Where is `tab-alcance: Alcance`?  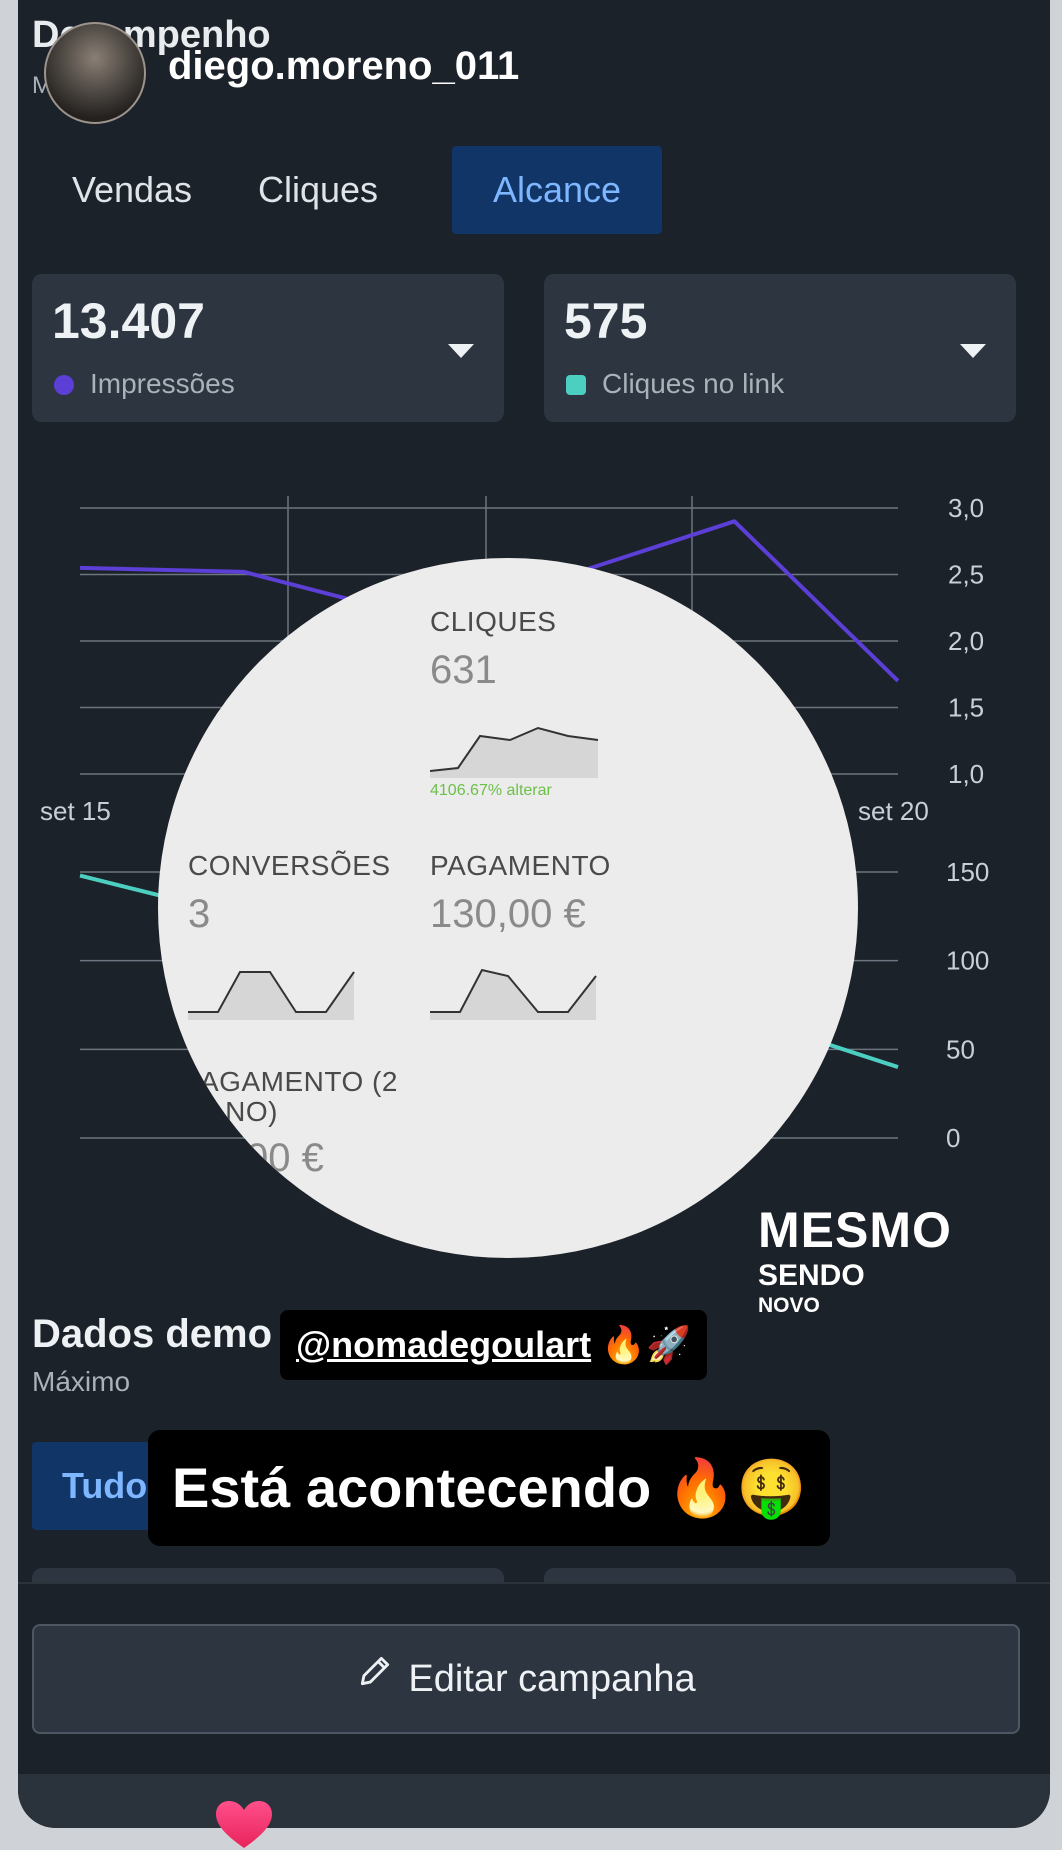 tab-alcance: Alcance is located at coordinates (557, 190).